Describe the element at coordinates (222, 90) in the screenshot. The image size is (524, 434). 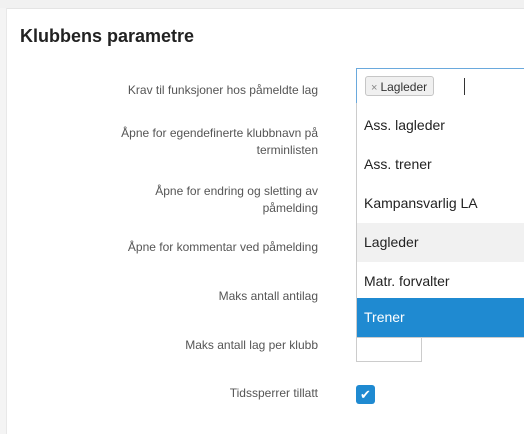
I see `field-label-krav-funksjoner: Krav til funksjoner hos påmeldte lag` at that location.